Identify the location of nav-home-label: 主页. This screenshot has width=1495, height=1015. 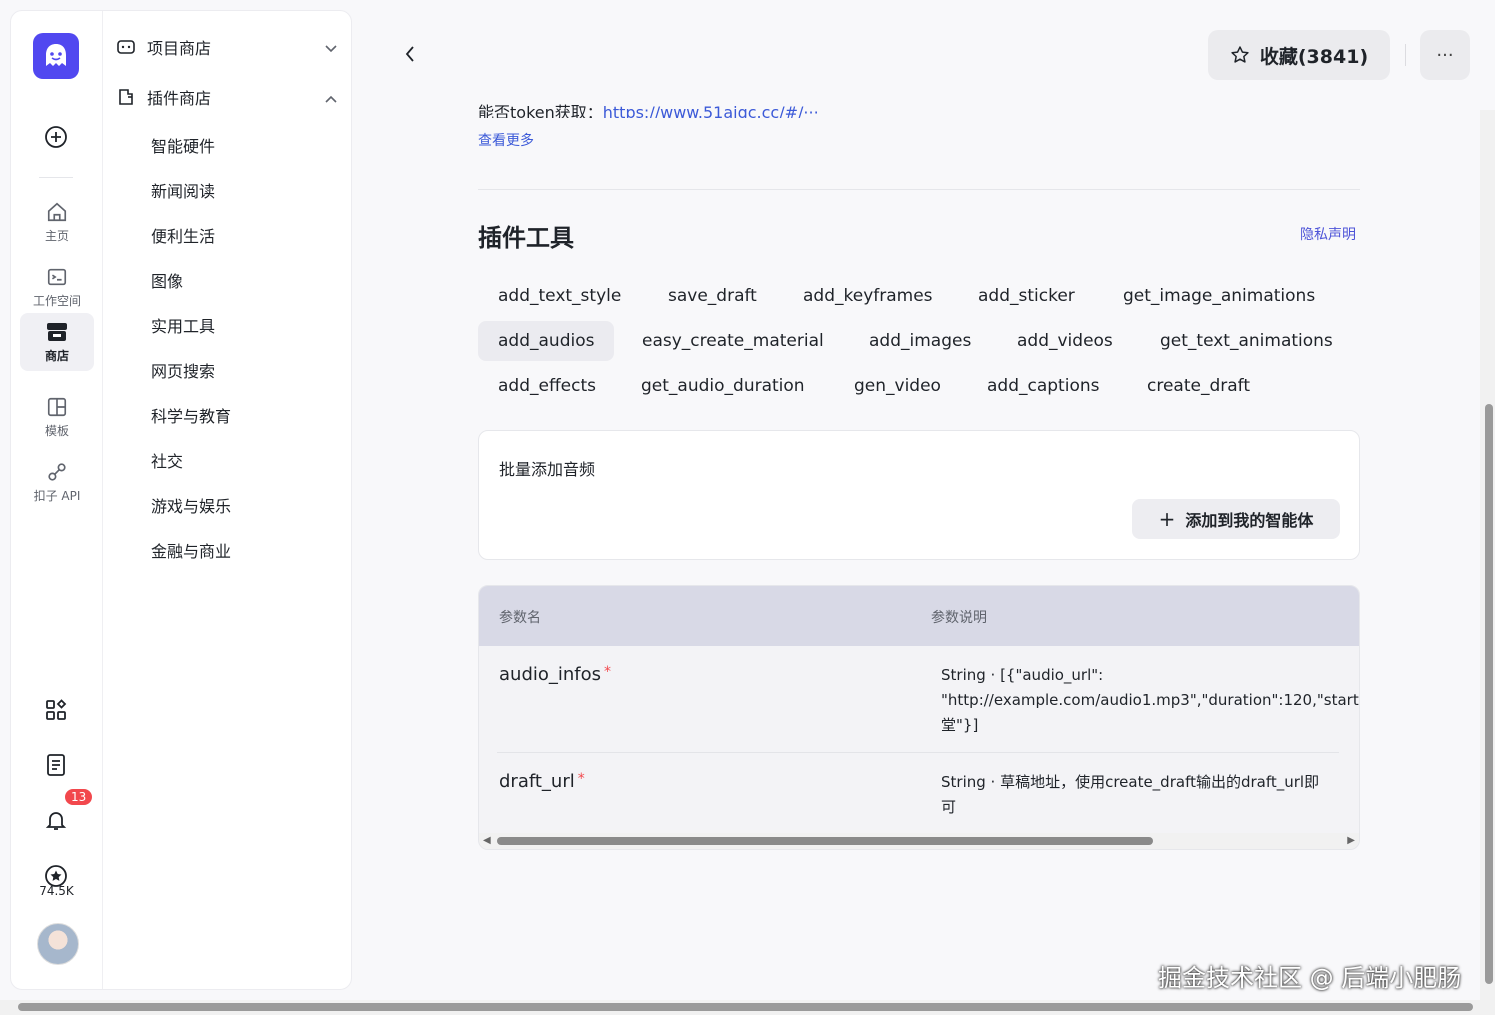
(56, 235).